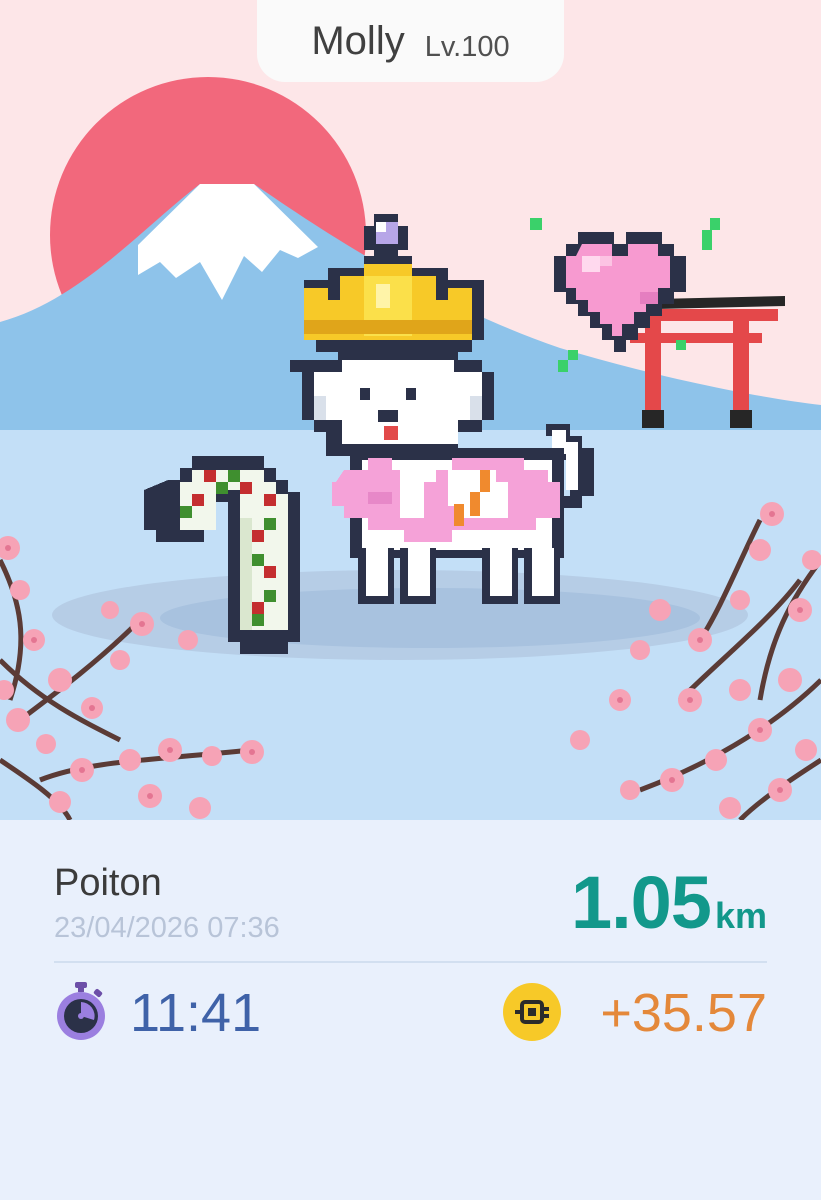 The width and height of the screenshot is (821, 1200). Describe the element at coordinates (683, 1013) in the screenshot. I see `reward-amount: +35.57` at that location.